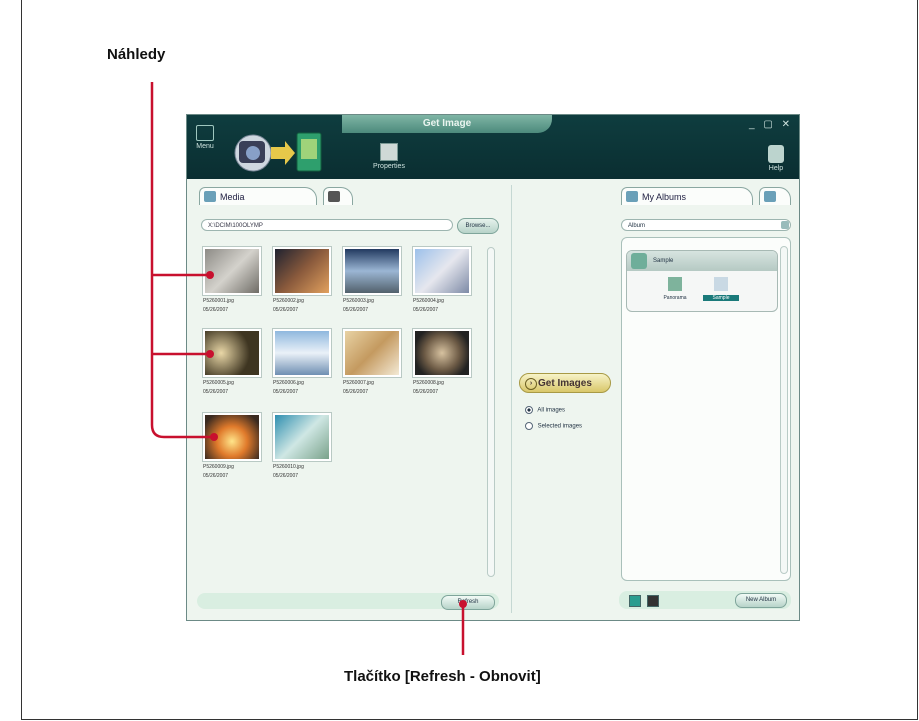  Describe the element at coordinates (675, 298) in the screenshot. I see `album-item-label: Panorama` at that location.